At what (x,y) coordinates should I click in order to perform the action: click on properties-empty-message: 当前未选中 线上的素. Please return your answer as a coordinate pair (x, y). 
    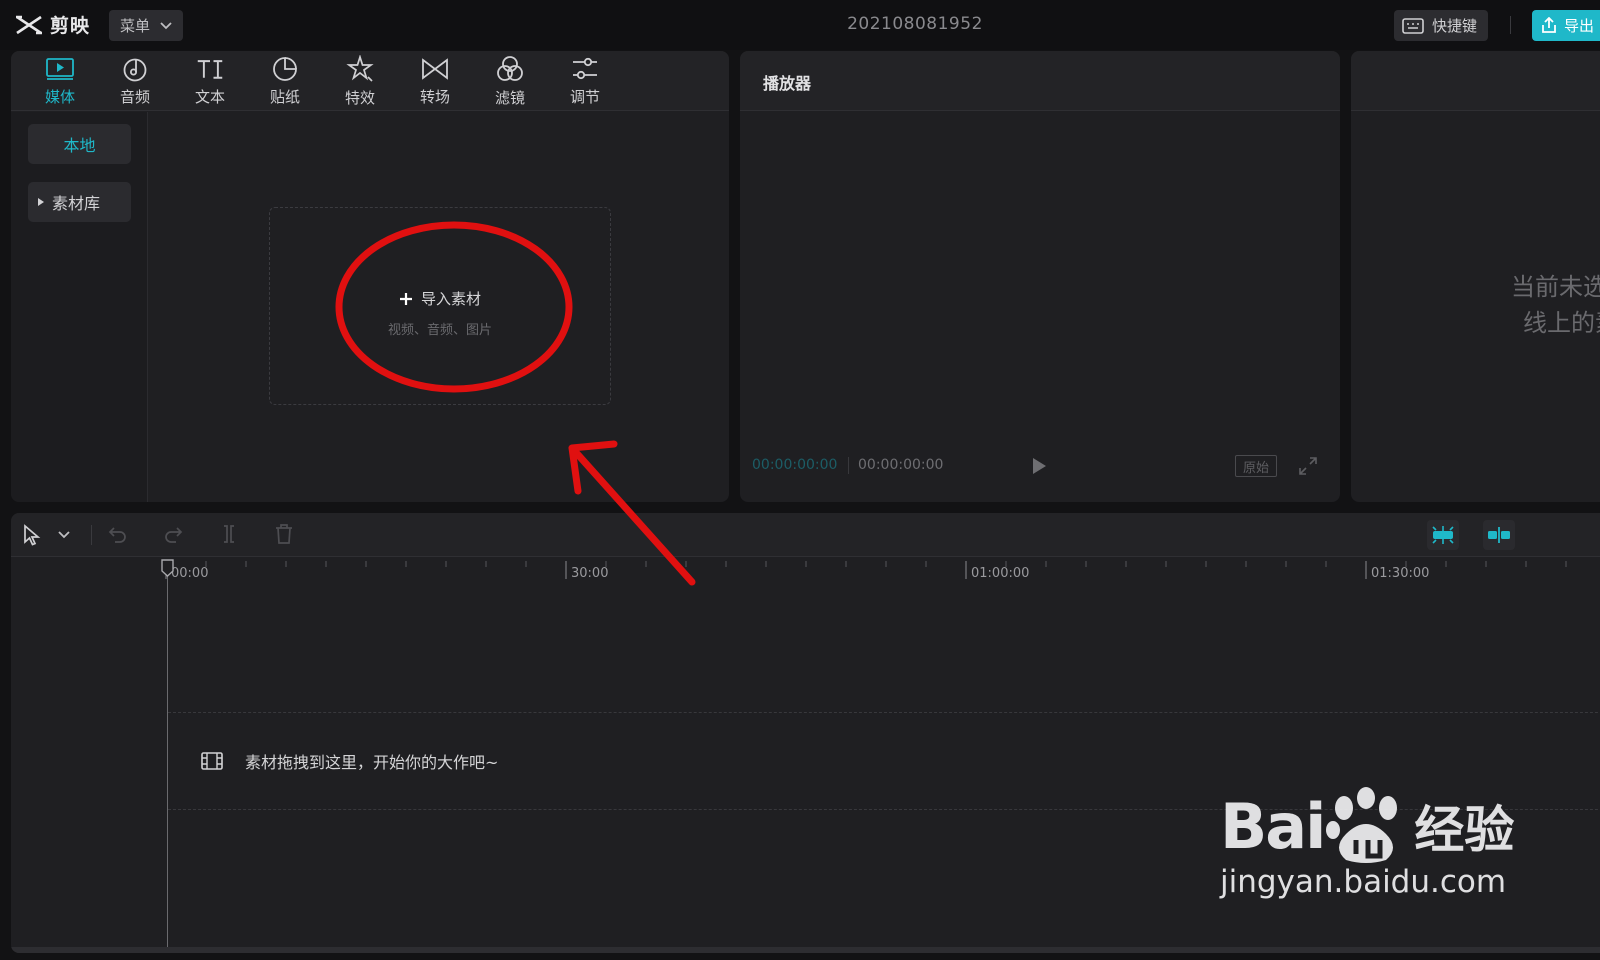
    Looking at the image, I should click on (1530, 305).